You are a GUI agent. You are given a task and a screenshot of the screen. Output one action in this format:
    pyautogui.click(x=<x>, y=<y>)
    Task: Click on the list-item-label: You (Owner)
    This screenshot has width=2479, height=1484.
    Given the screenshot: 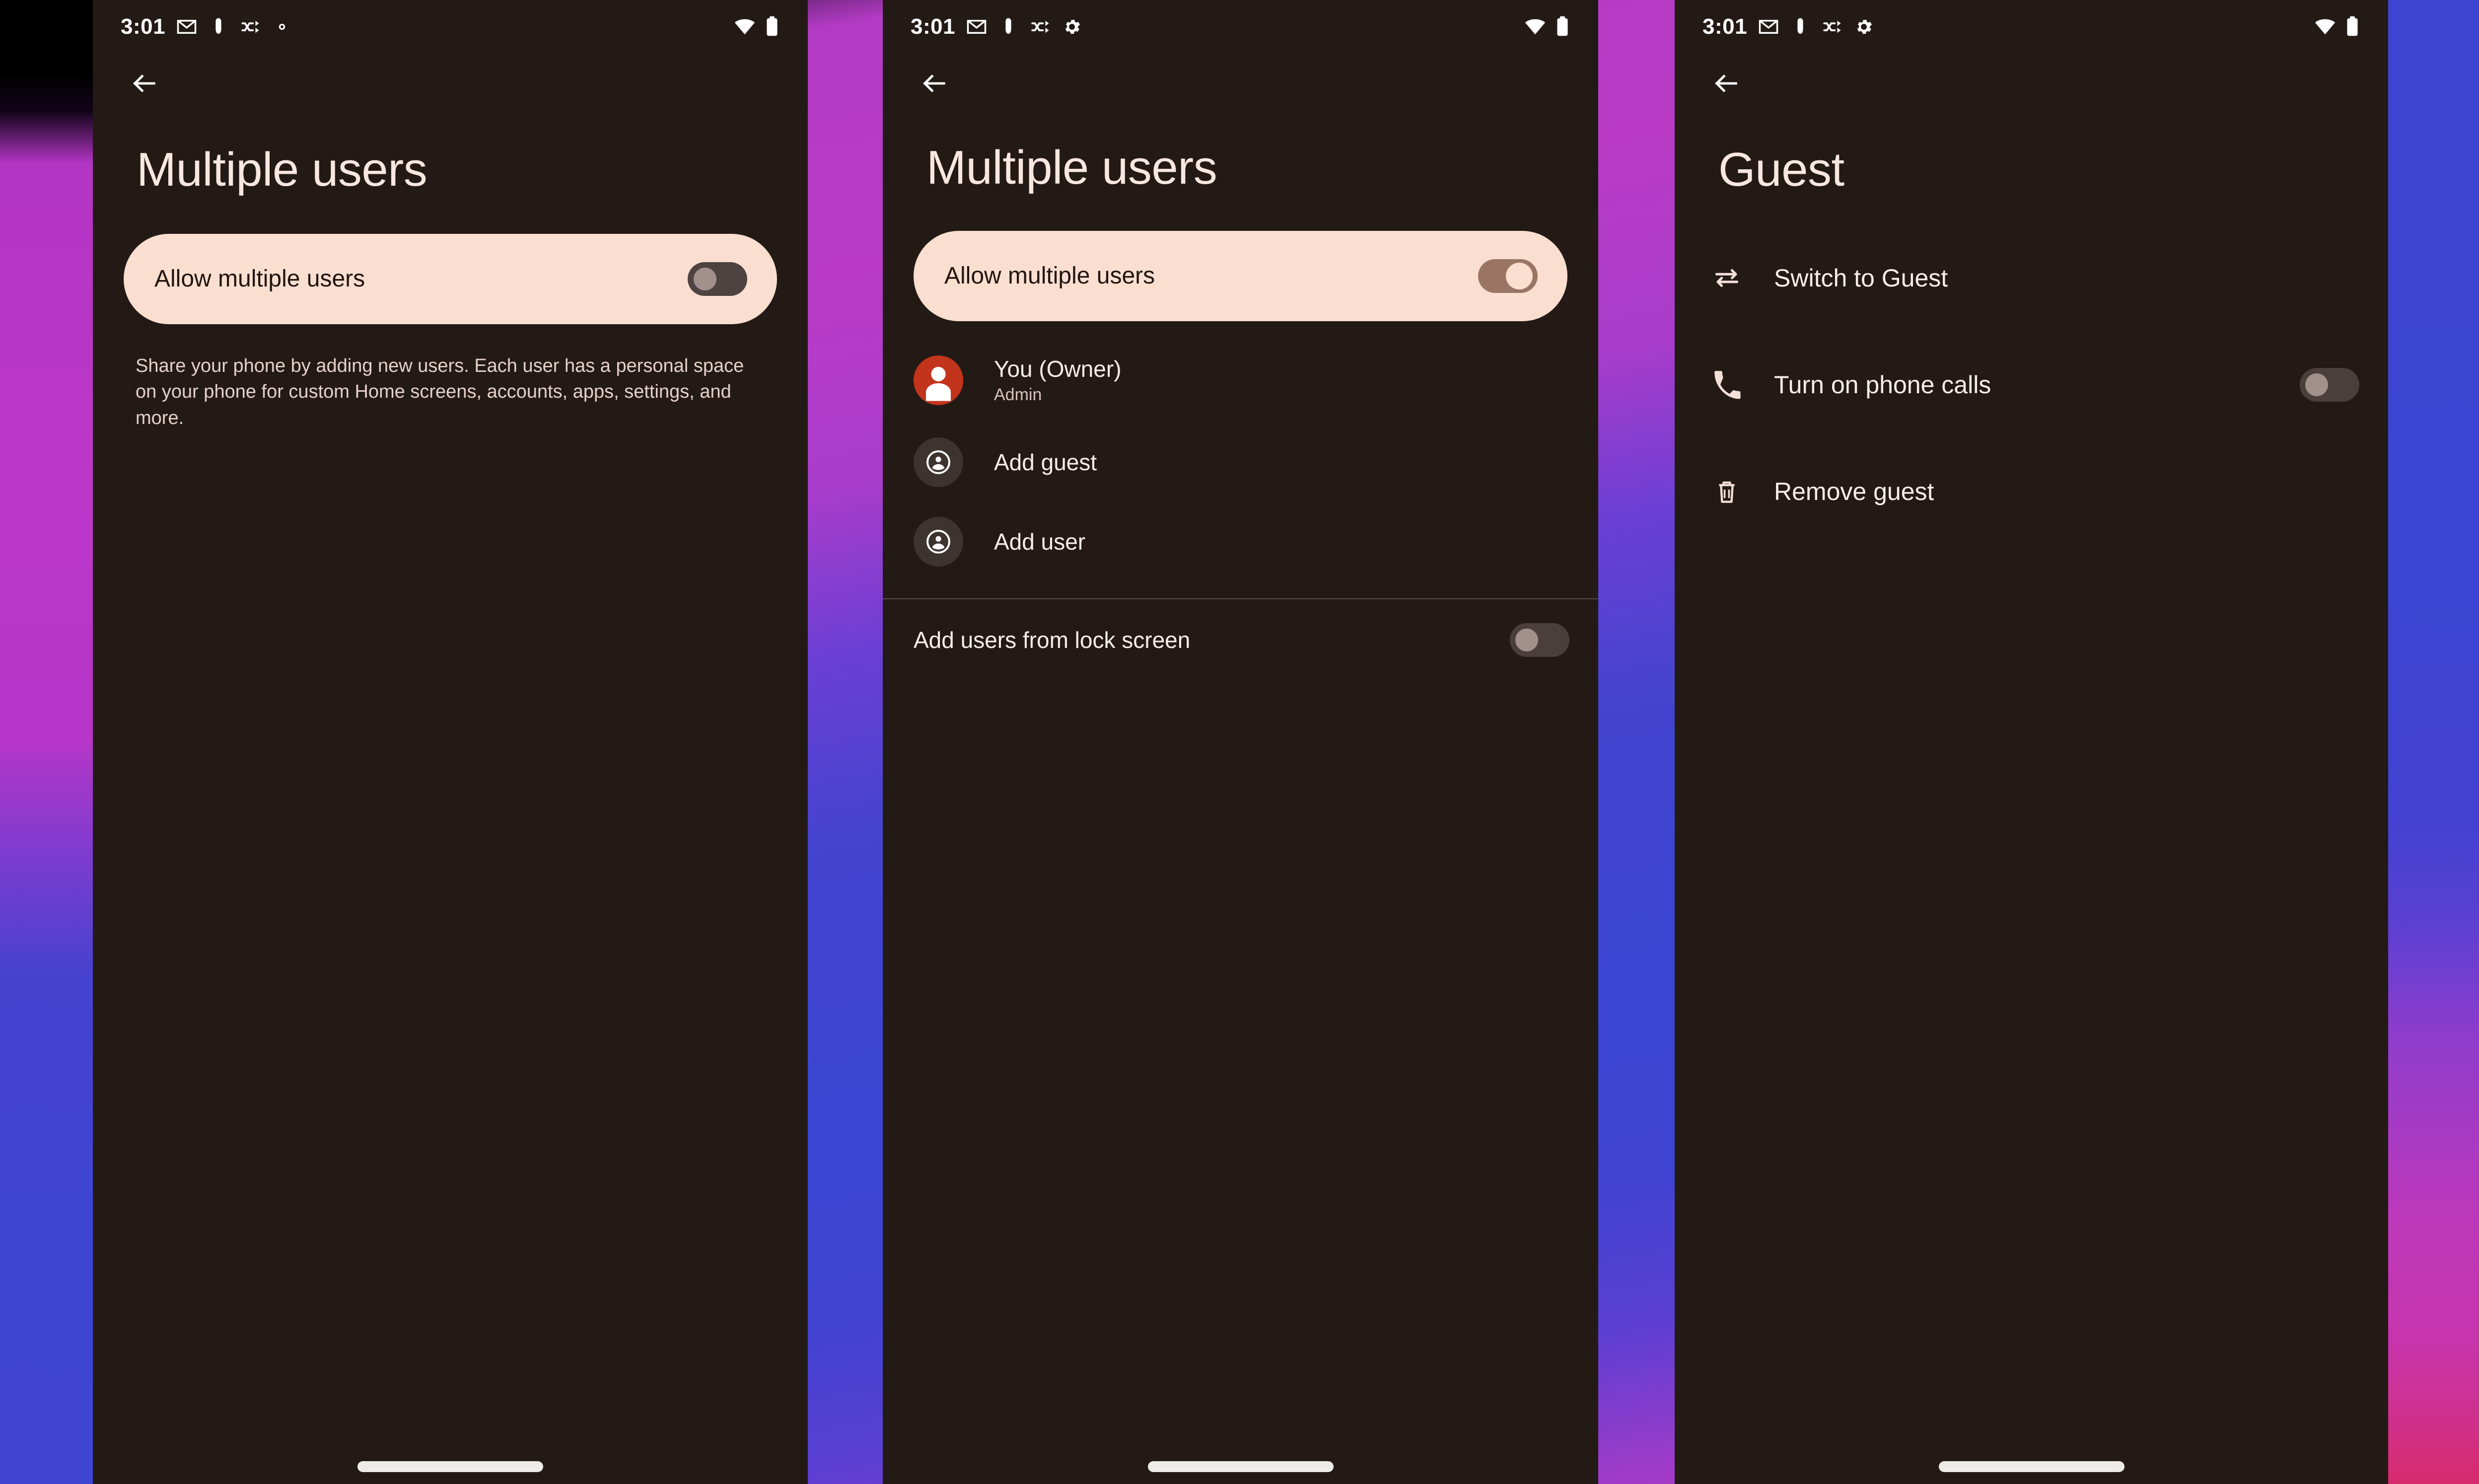 What is the action you would take?
    pyautogui.click(x=1058, y=369)
    